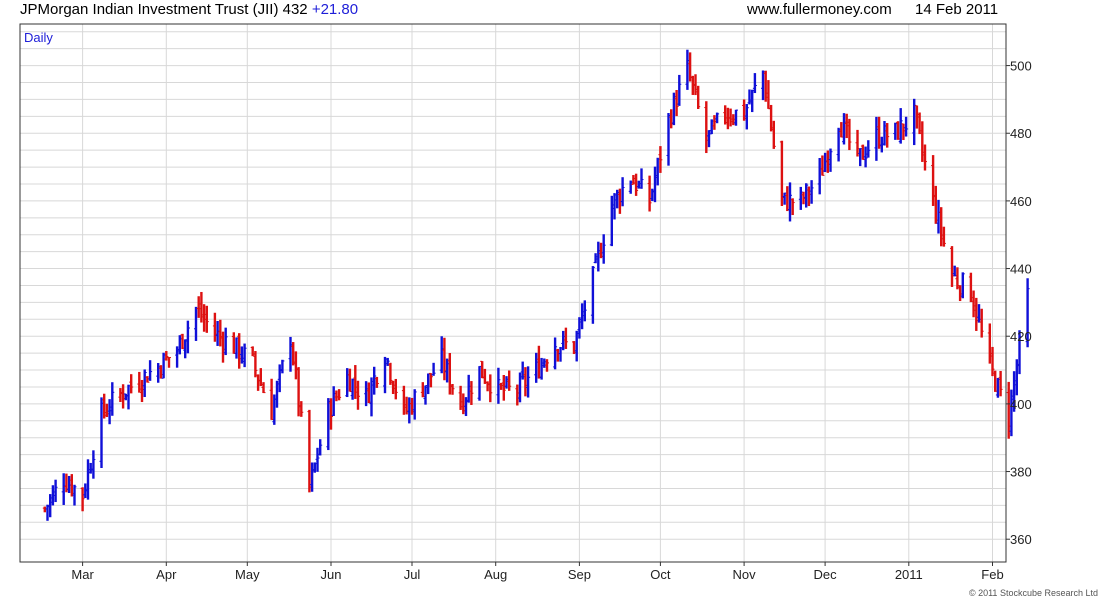 The image size is (1100, 600). Describe the element at coordinates (660, 574) in the screenshot. I see `x-tick-label: Oct` at that location.